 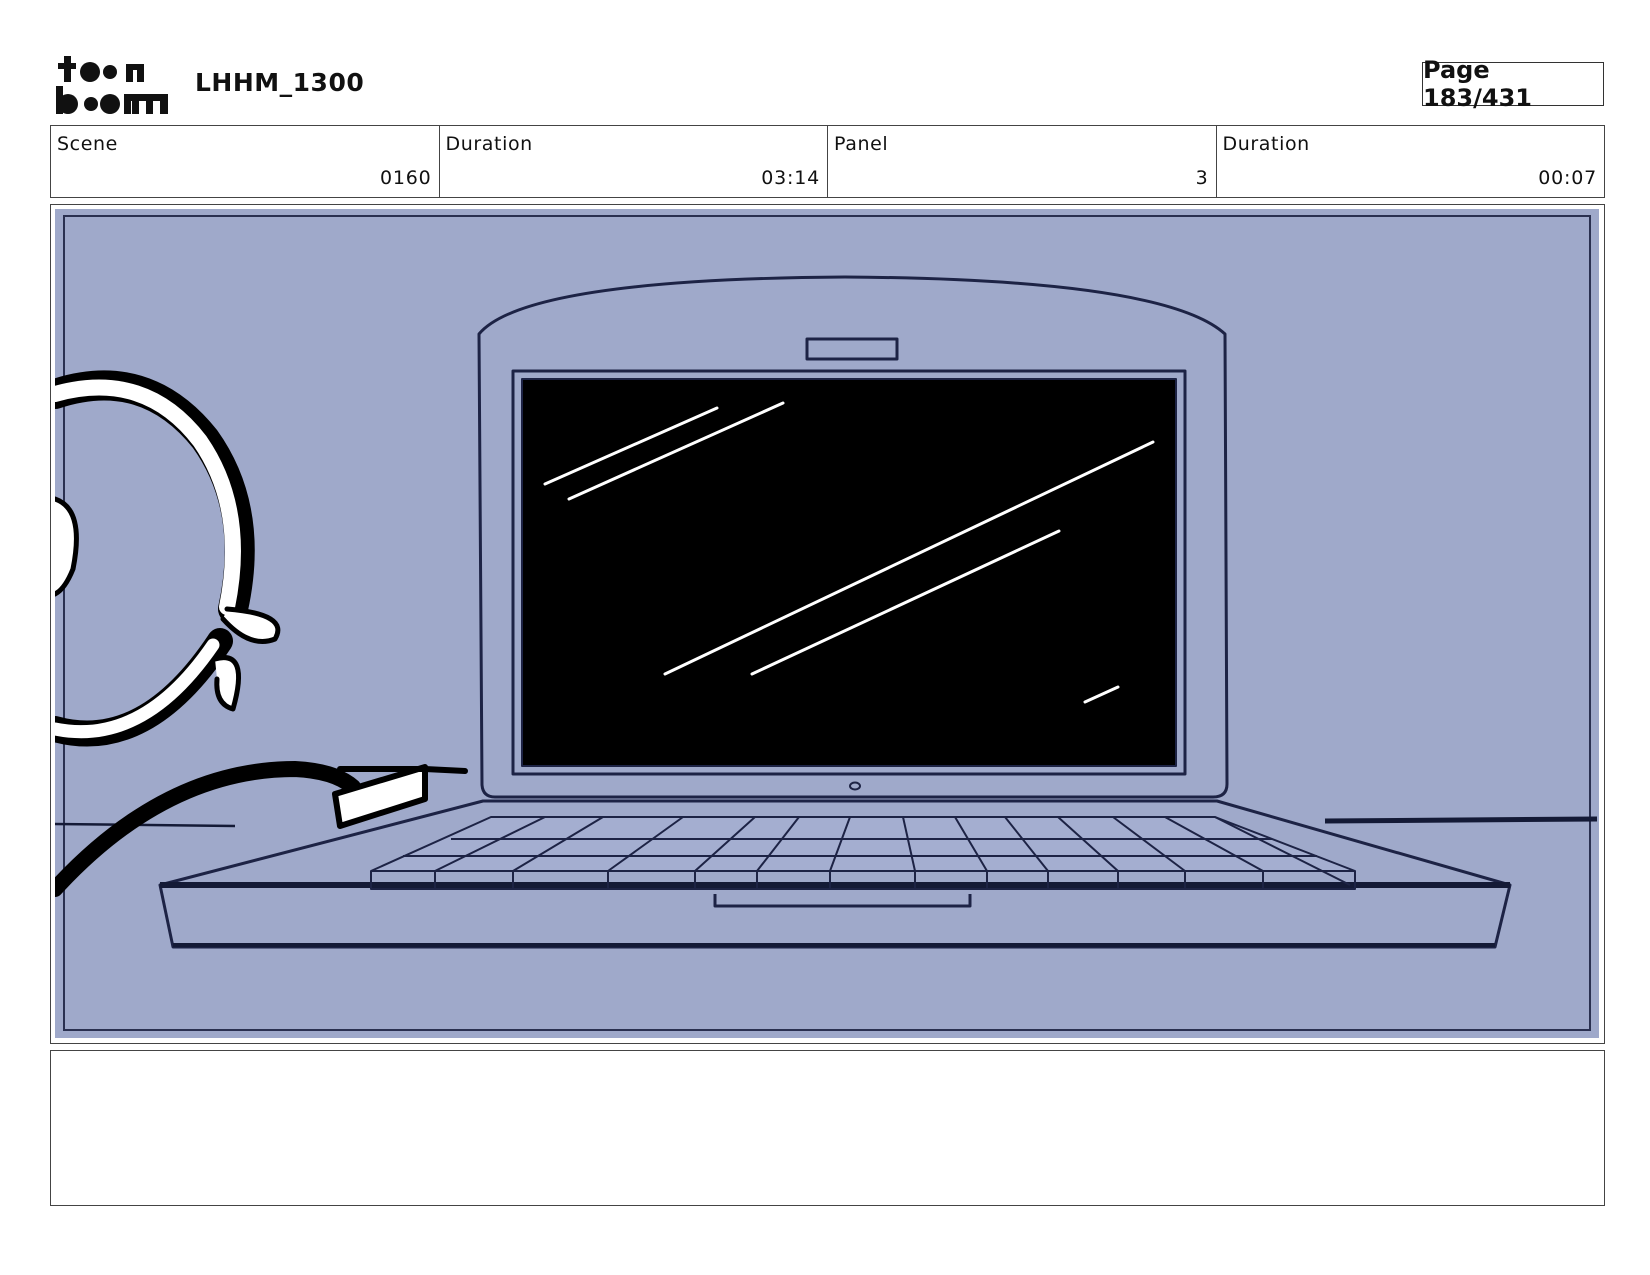 What do you see at coordinates (852, 349) in the screenshot?
I see `webcam` at bounding box center [852, 349].